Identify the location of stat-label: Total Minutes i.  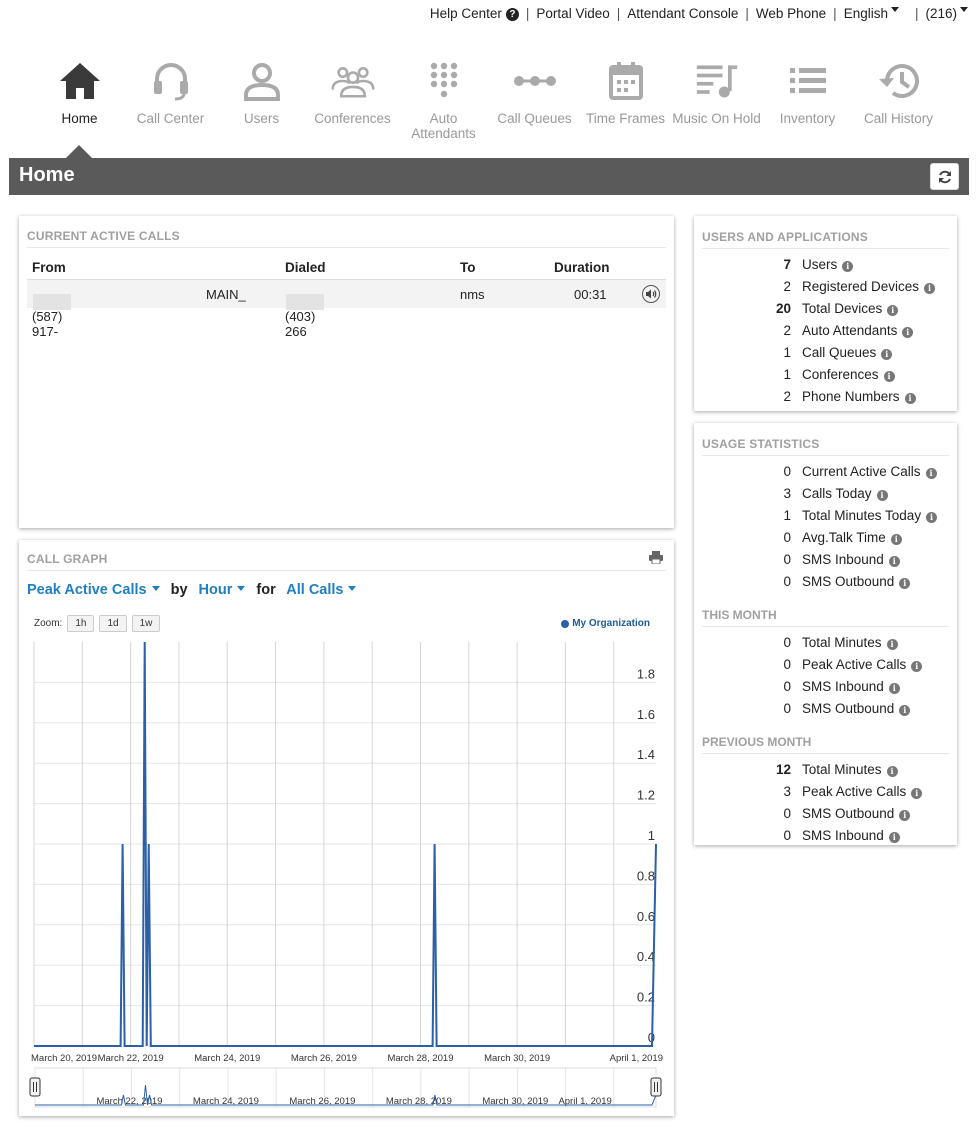
(850, 769).